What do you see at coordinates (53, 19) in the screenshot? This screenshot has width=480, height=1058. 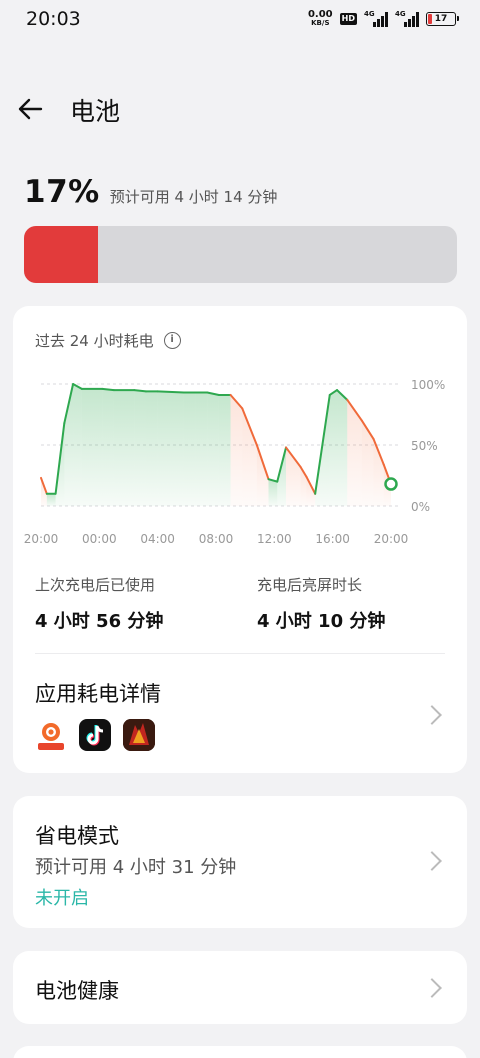 I see `status-time: 20:03` at bounding box center [53, 19].